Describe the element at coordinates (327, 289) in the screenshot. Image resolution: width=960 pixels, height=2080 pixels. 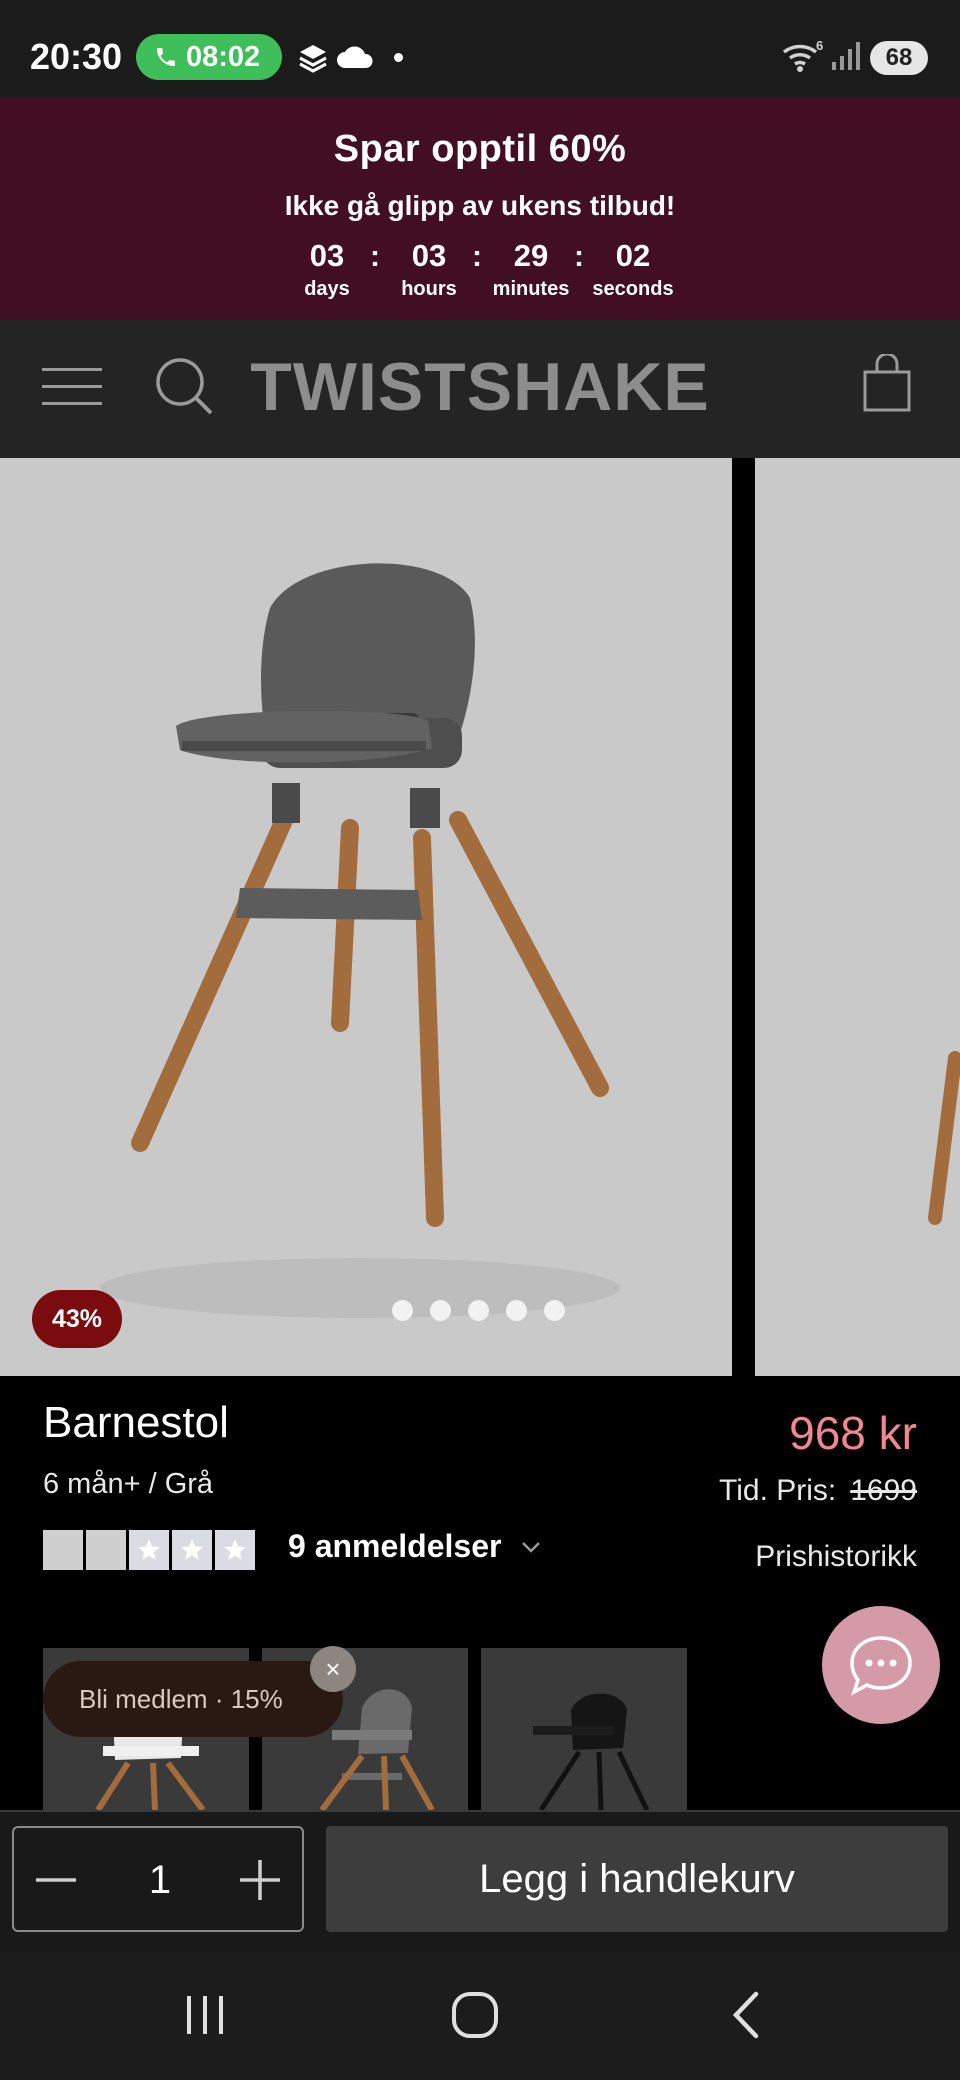
I see `countdown-label: days` at that location.